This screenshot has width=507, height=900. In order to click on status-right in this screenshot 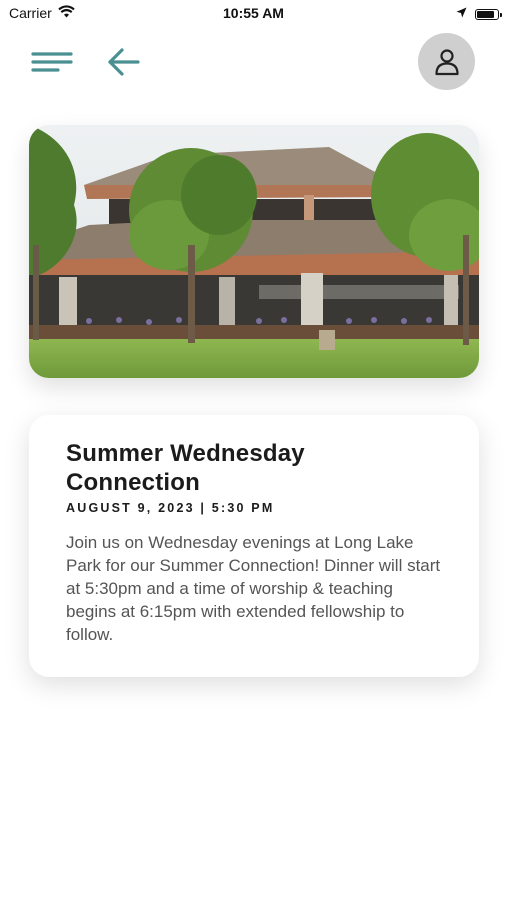, I will do `click(479, 14)`.